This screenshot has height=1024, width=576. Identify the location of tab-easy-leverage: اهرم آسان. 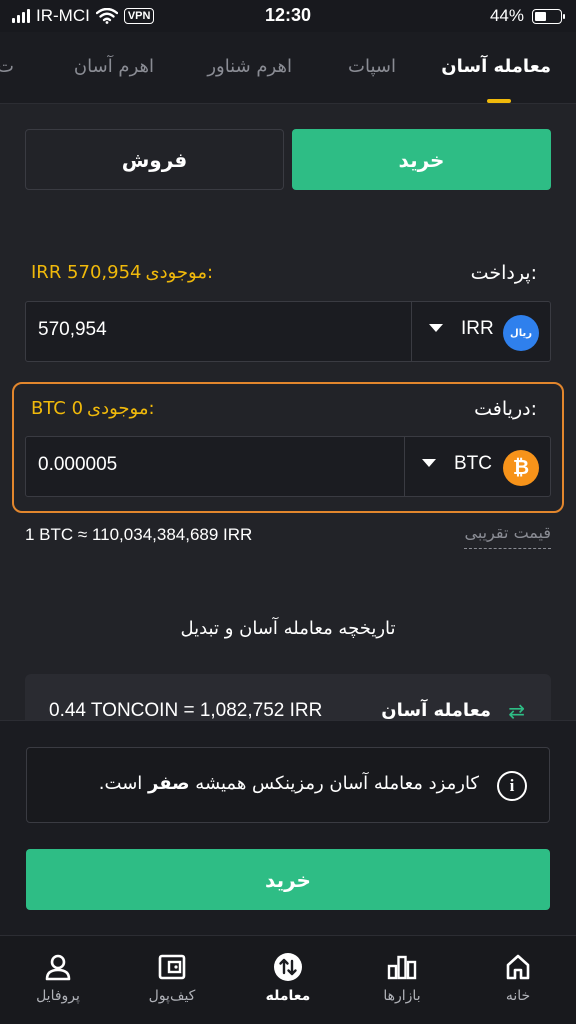
(114, 66).